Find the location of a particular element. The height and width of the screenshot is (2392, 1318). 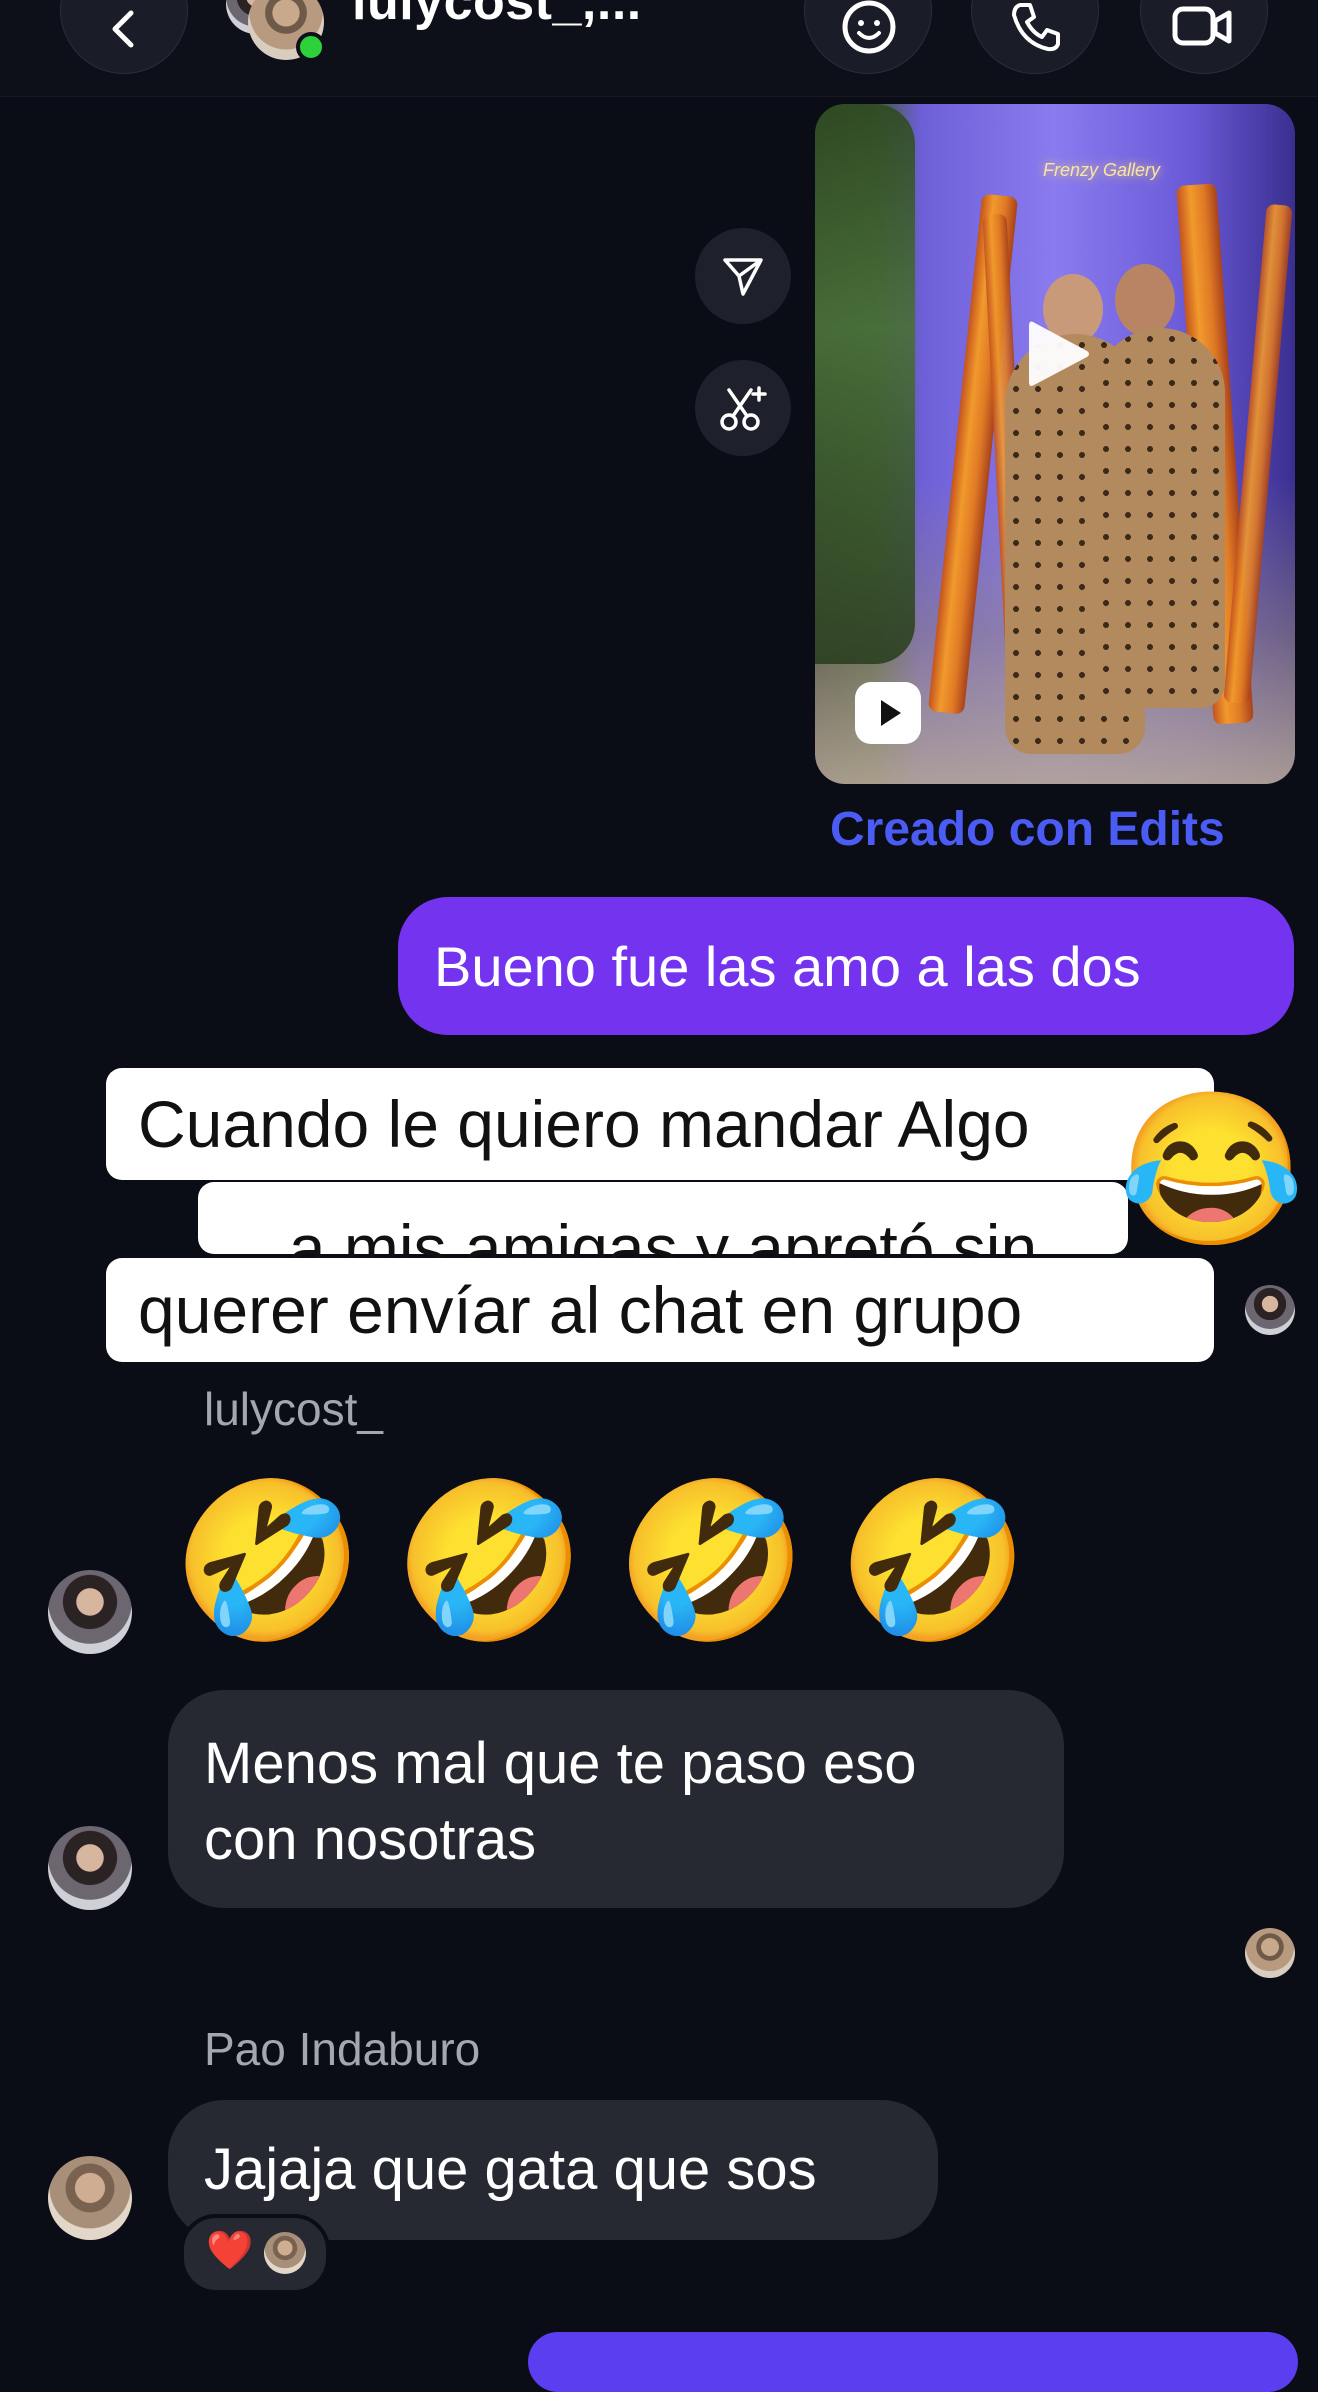

outgoing-message: Bueno fue las amo a las dos is located at coordinates (846, 966).